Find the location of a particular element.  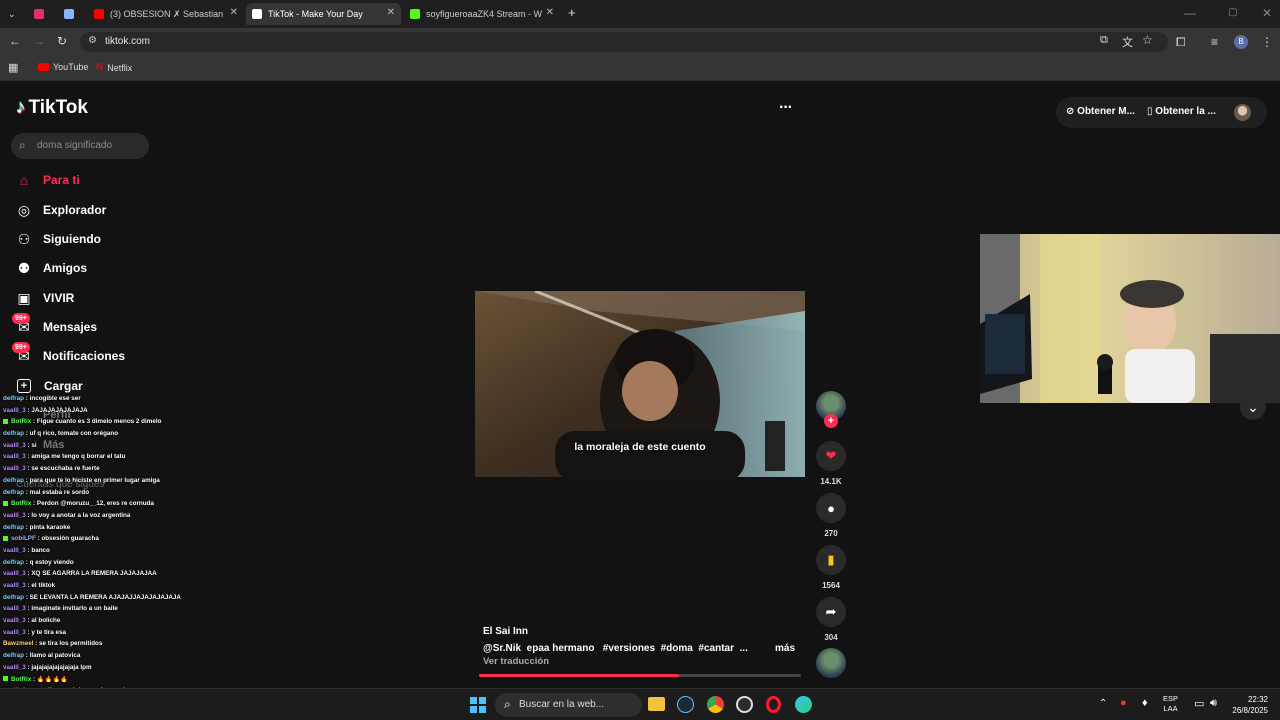

site-info-icon: ⚙ is located at coordinates (92, 40).